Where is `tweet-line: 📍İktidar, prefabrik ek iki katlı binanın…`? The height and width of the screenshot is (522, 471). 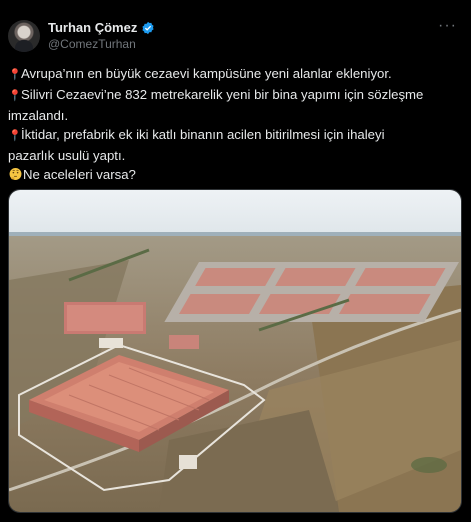 tweet-line: 📍İktidar, prefabrik ek iki katlı binanın… is located at coordinates (235, 135).